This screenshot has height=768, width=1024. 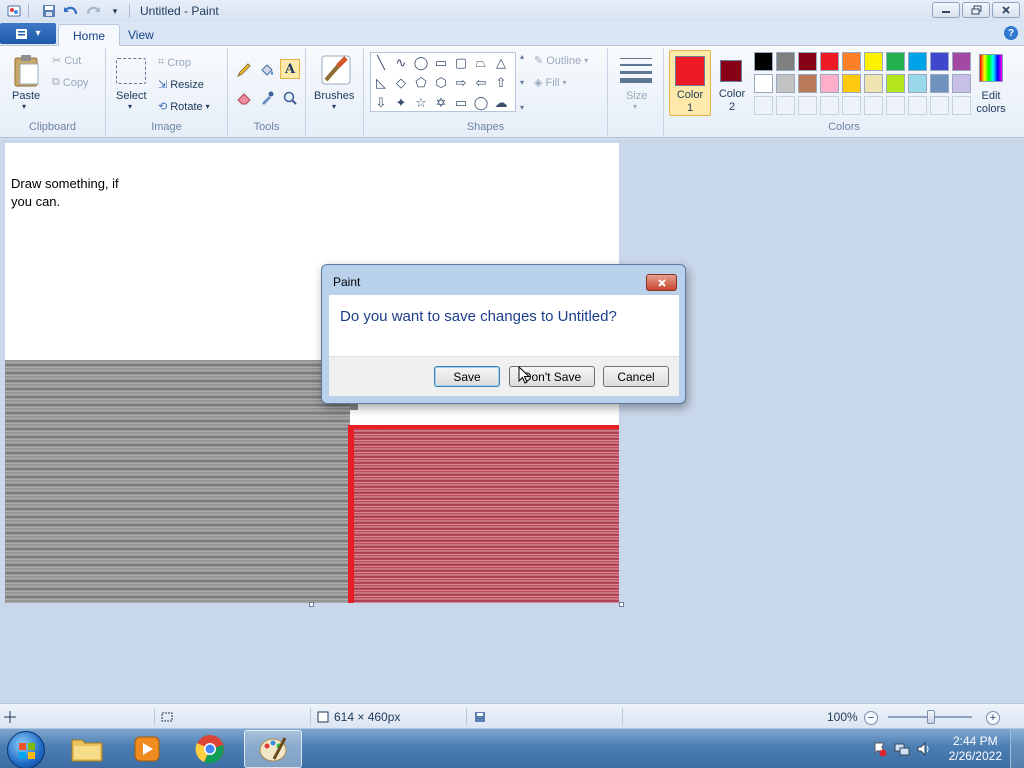 What do you see at coordinates (66, 61) in the screenshot?
I see `cut-button: ✂ Cut` at bounding box center [66, 61].